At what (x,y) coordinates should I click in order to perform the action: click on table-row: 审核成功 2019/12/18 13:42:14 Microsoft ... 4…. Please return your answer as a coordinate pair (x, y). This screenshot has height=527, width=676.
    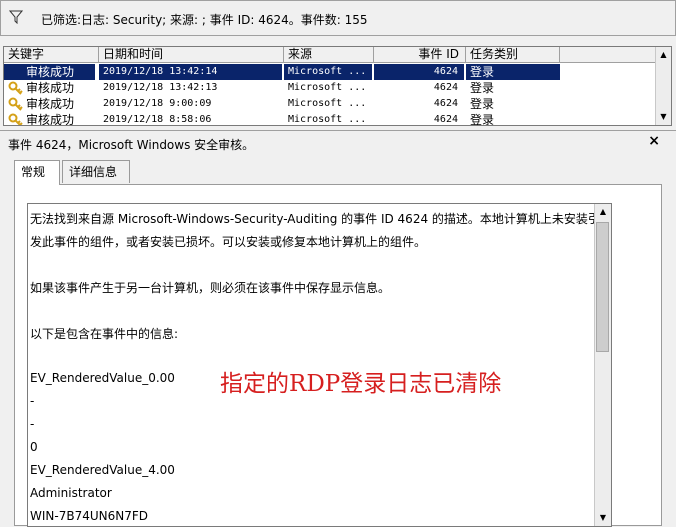
    Looking at the image, I should click on (329, 72).